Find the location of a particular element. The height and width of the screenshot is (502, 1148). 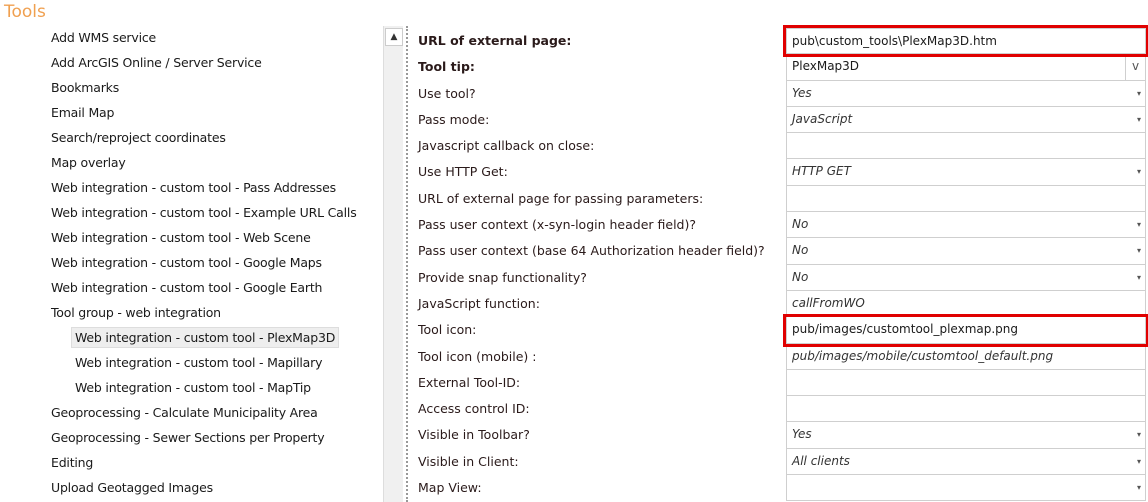

property-row: Javascript callback on close: is located at coordinates (783, 146).